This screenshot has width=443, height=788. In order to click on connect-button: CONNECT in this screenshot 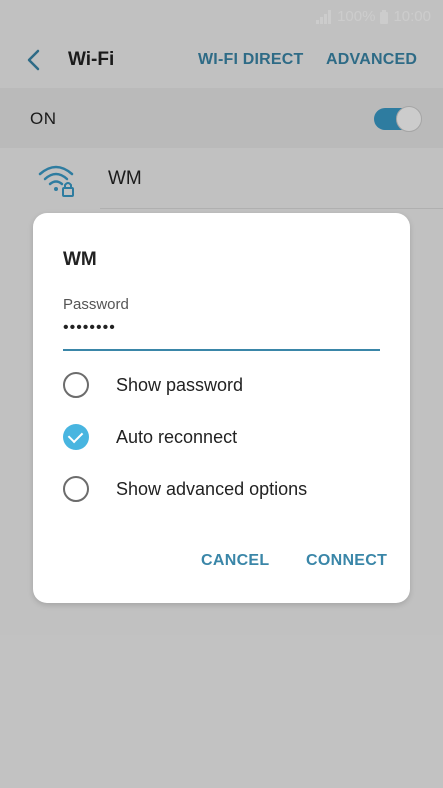, I will do `click(346, 561)`.